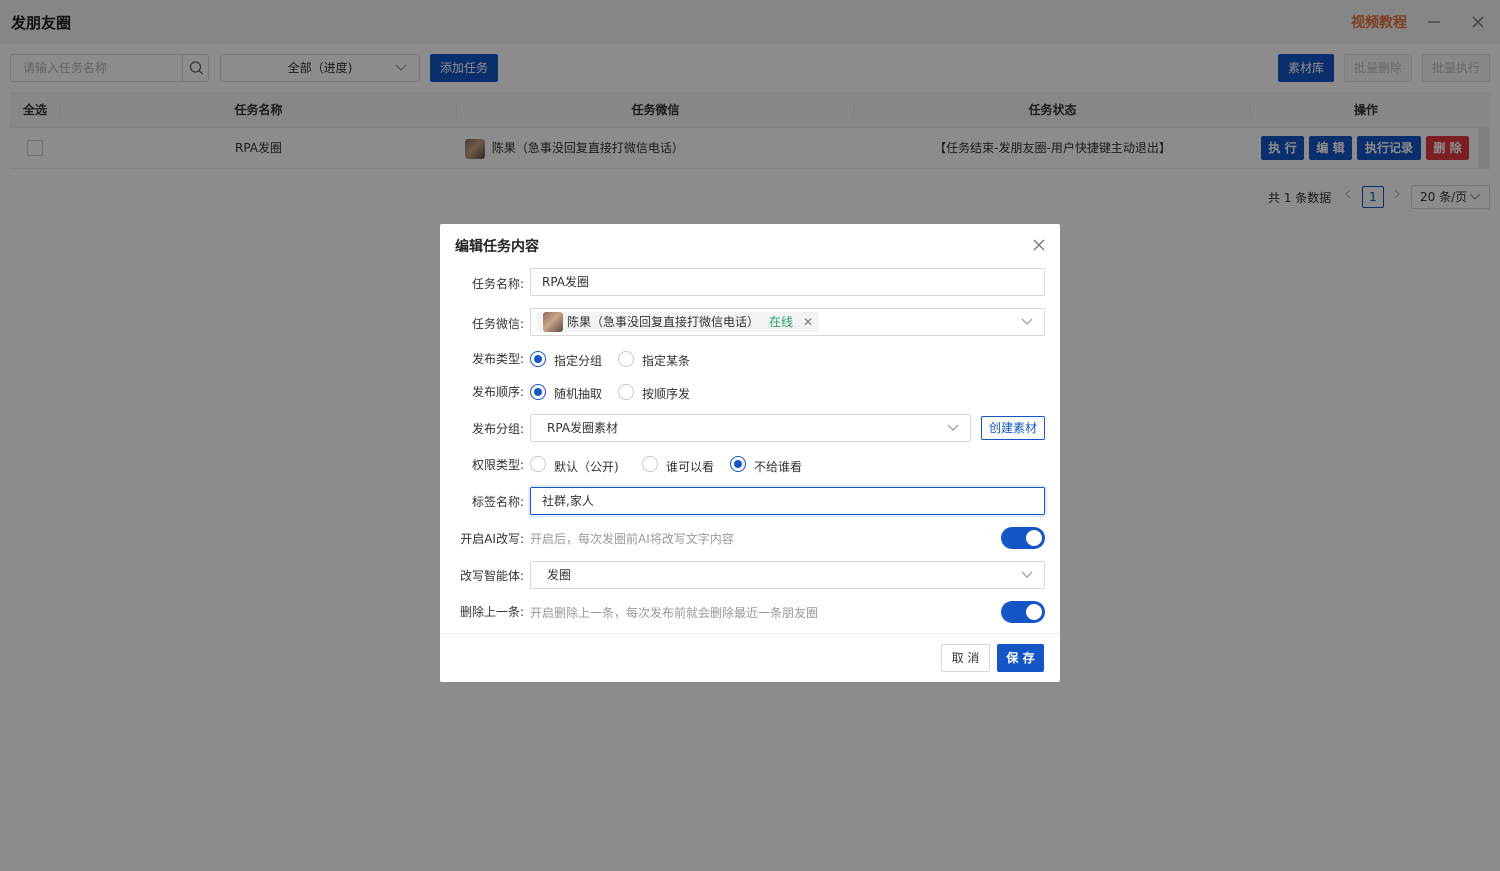 The image size is (1500, 871). I want to click on online-status-badge: 在线, so click(781, 322).